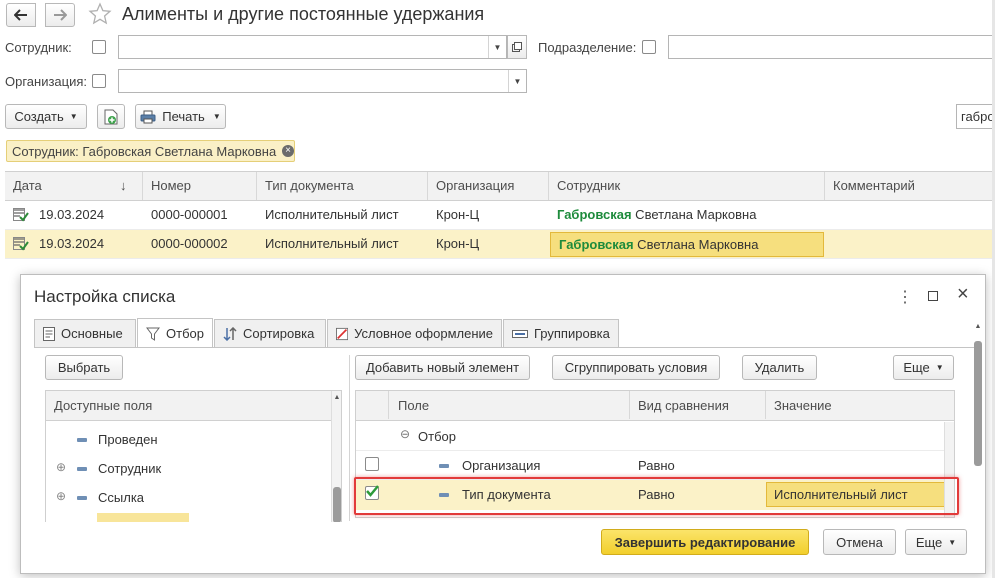  I want to click on back-button, so click(21, 15).